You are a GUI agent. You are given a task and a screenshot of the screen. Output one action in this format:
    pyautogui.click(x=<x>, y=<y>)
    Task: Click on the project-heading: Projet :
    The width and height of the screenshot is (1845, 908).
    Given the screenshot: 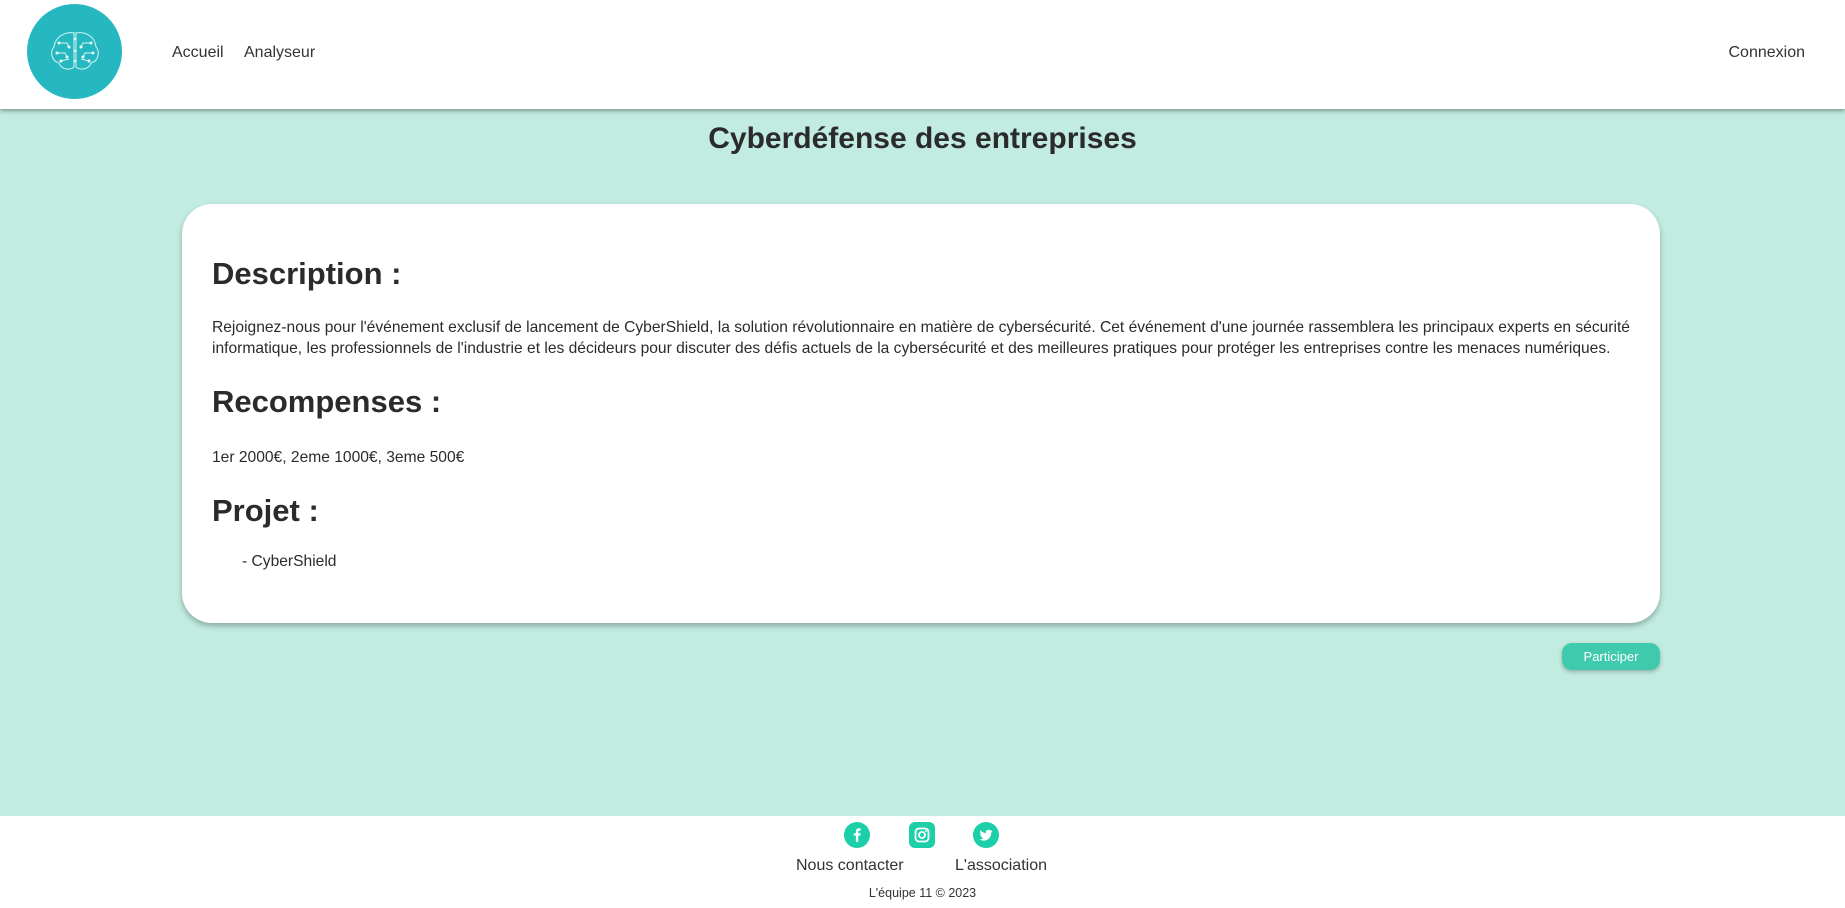 What is the action you would take?
    pyautogui.click(x=265, y=510)
    